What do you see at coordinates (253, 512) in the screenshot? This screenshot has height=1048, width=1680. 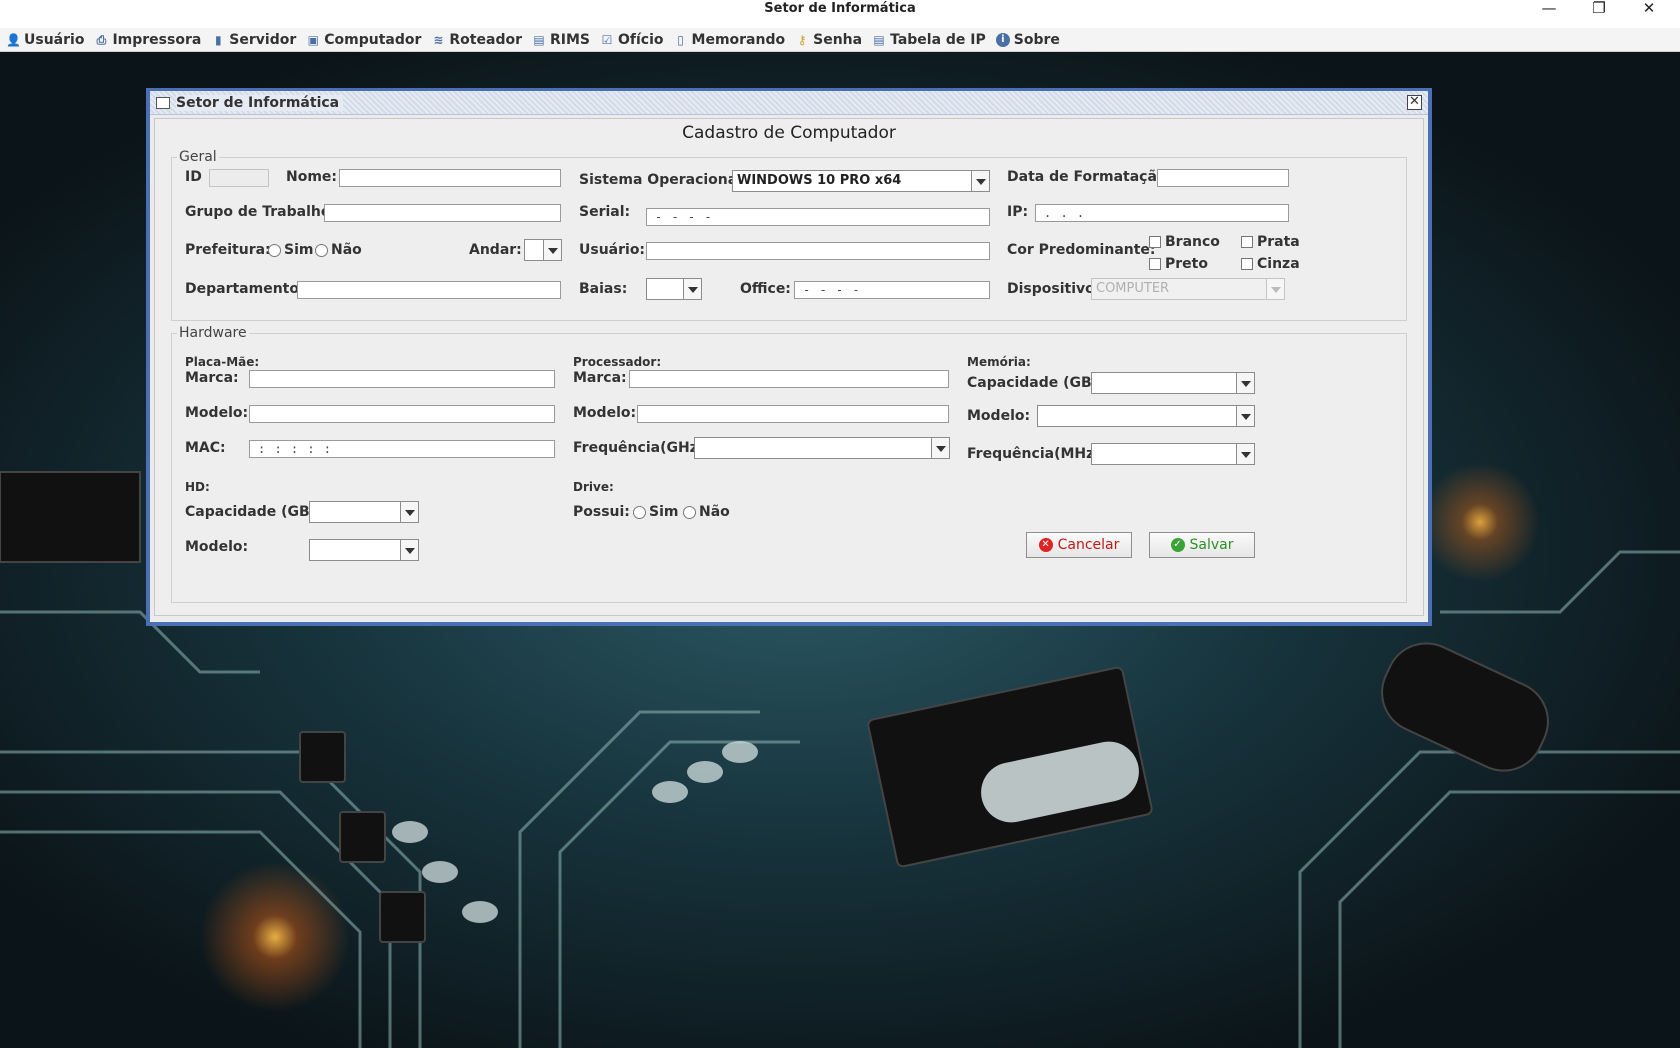 I see `hd-capacidade-label: Capacidade (GB):` at bounding box center [253, 512].